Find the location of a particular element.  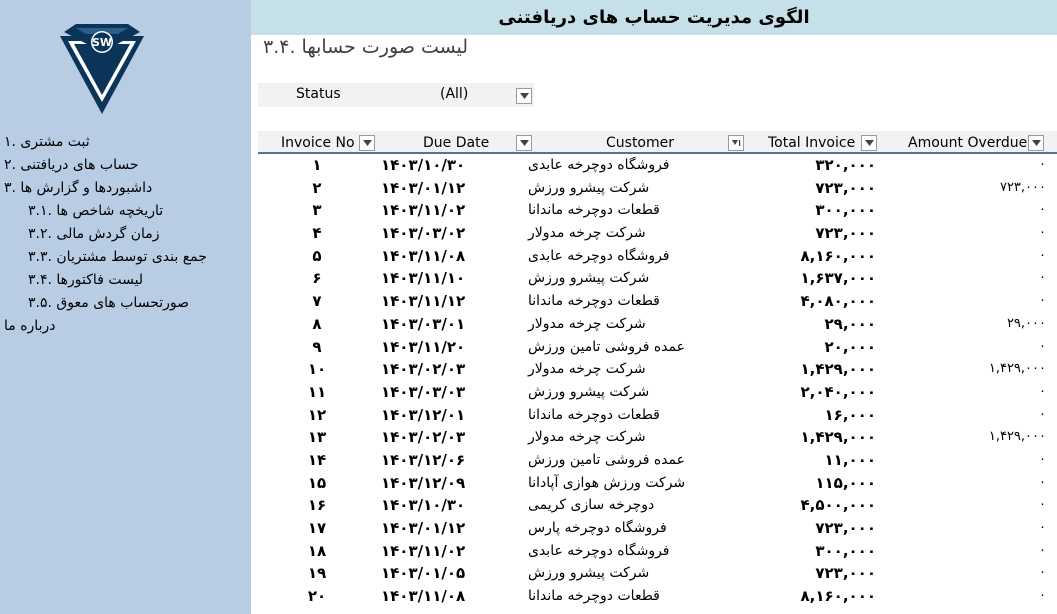

cell-invoice-no: ۹ is located at coordinates (317, 346).